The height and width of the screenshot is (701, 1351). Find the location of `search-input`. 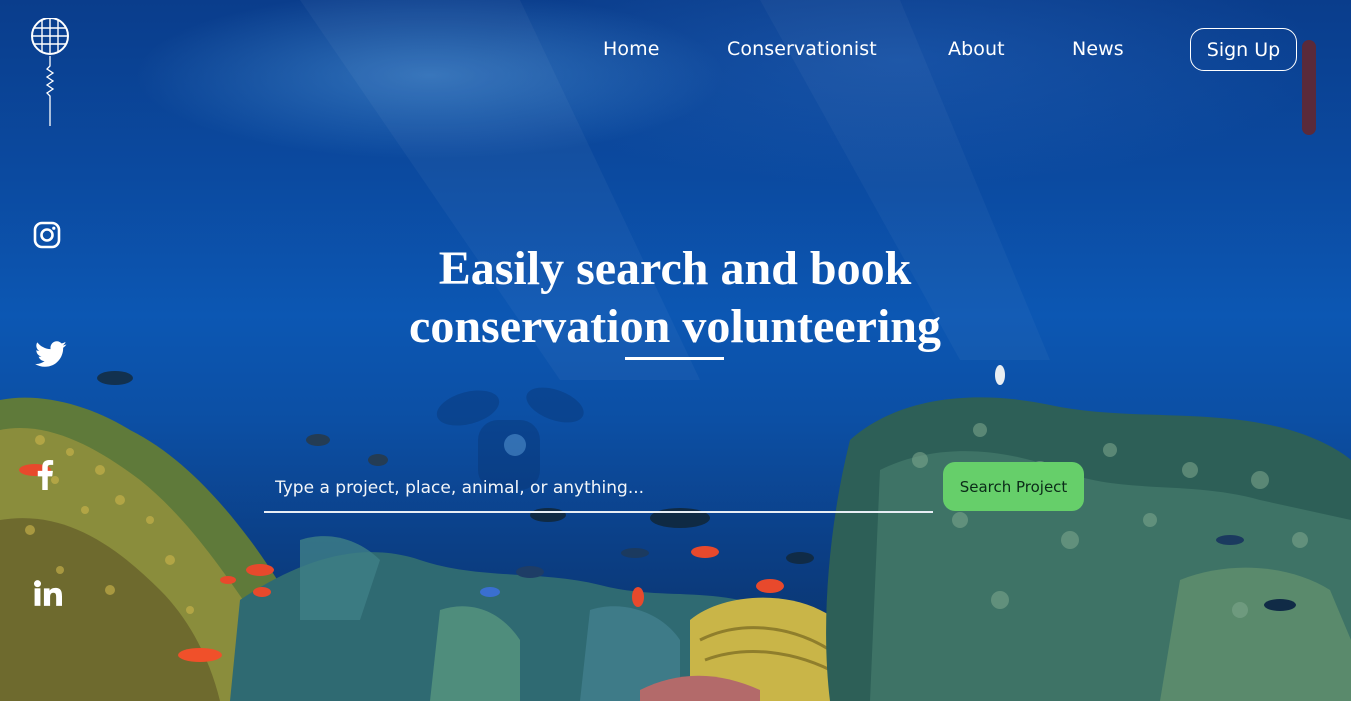

search-input is located at coordinates (598, 487).